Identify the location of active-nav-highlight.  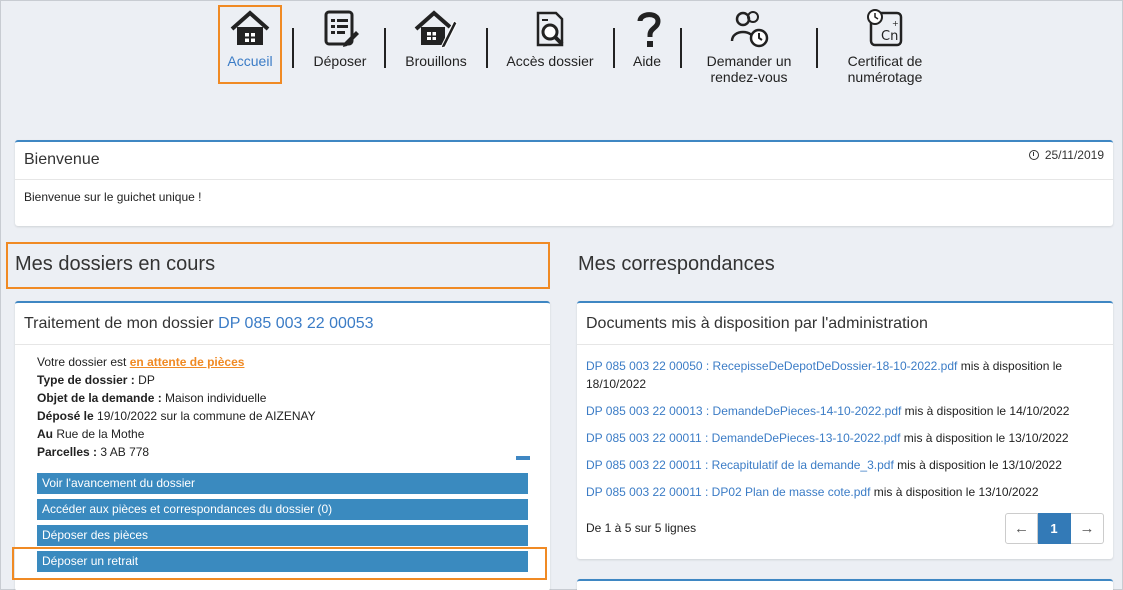
(250, 44).